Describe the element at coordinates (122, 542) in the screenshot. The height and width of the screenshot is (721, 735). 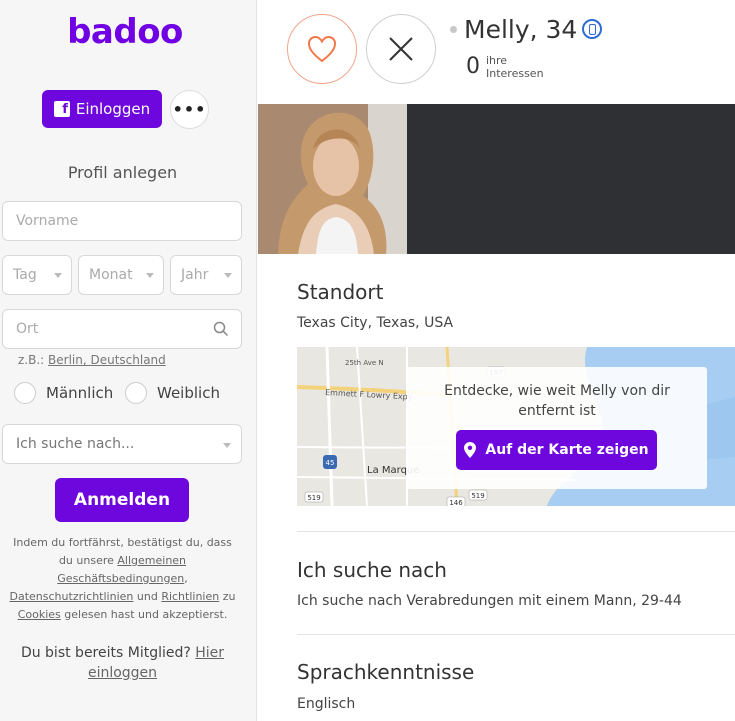
I see `legal-line: Indem du fortfährst, bestätigst du, dass` at that location.